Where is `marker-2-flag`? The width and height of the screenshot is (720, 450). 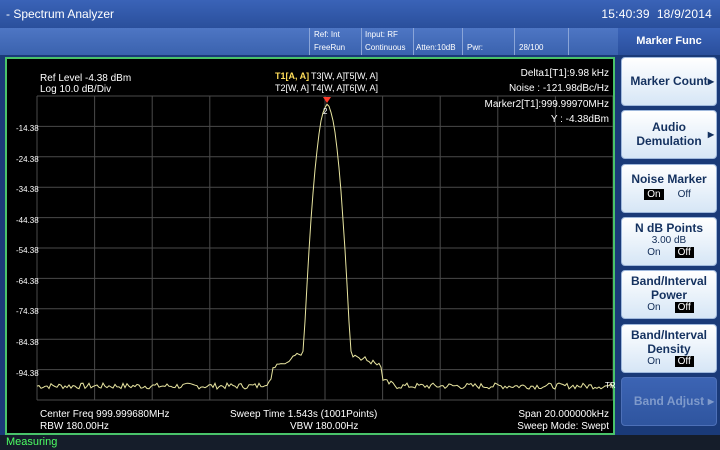 marker-2-flag is located at coordinates (327, 100).